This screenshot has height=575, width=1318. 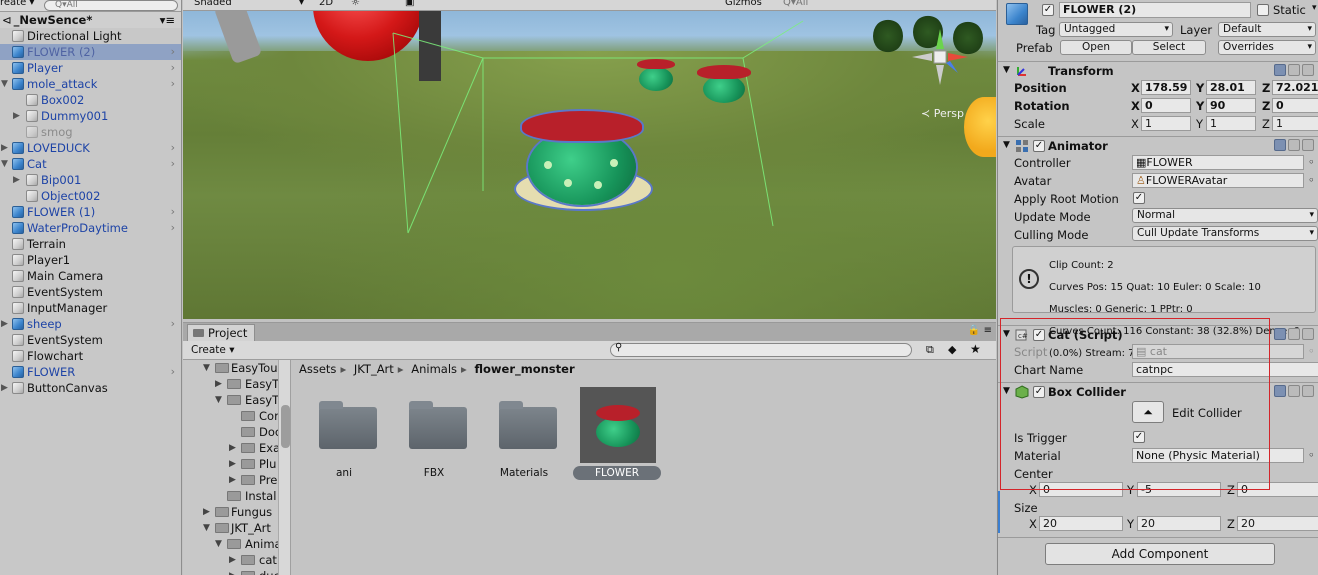 I want to click on perspective-label: ≺ Persp, so click(x=942, y=113).